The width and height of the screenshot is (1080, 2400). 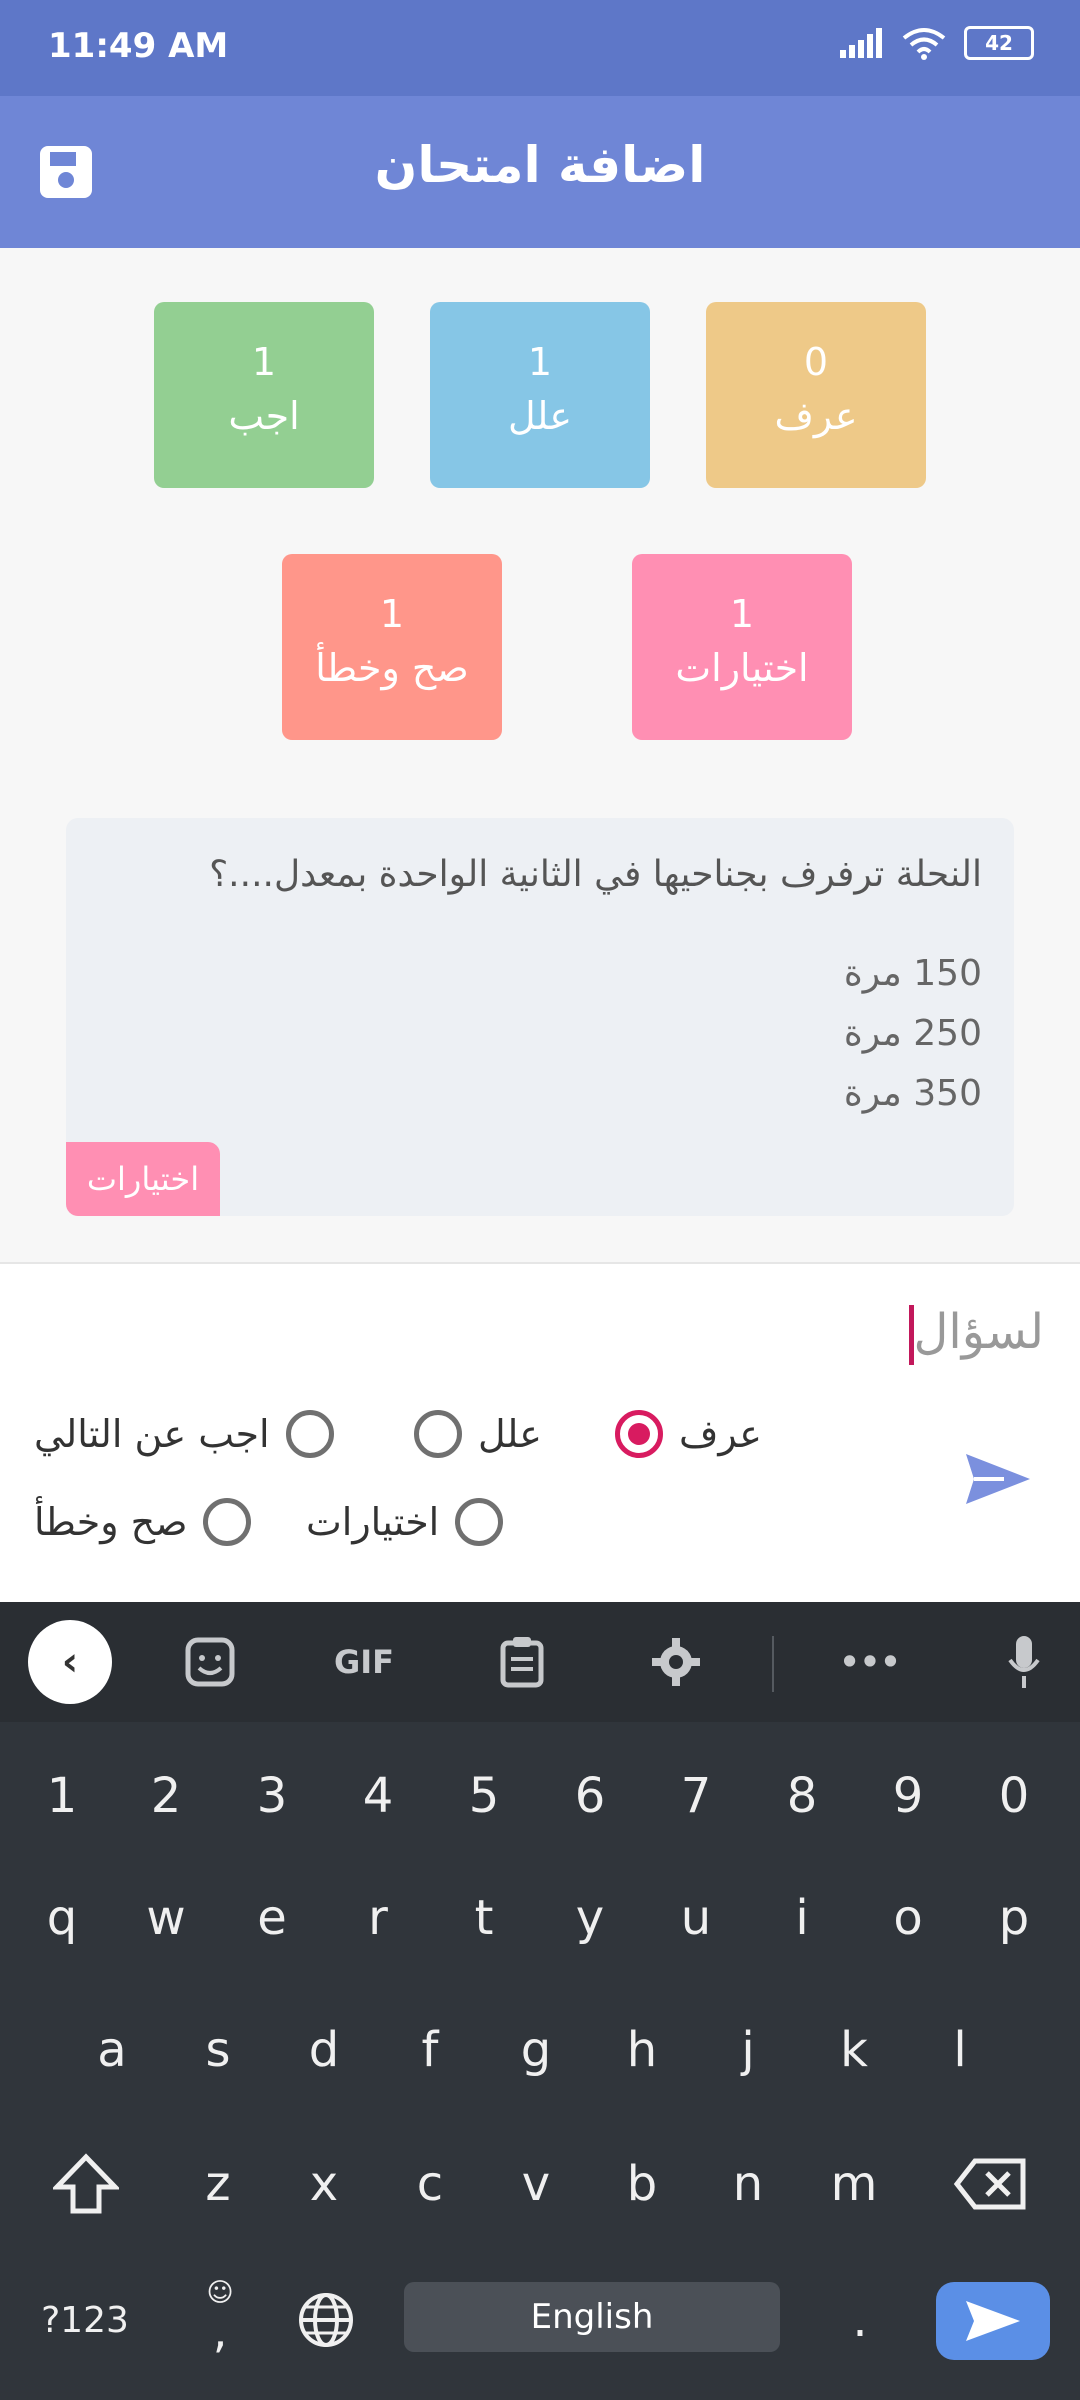 I want to click on count-card-truefalse: 1 صح وخطأ, so click(x=392, y=647).